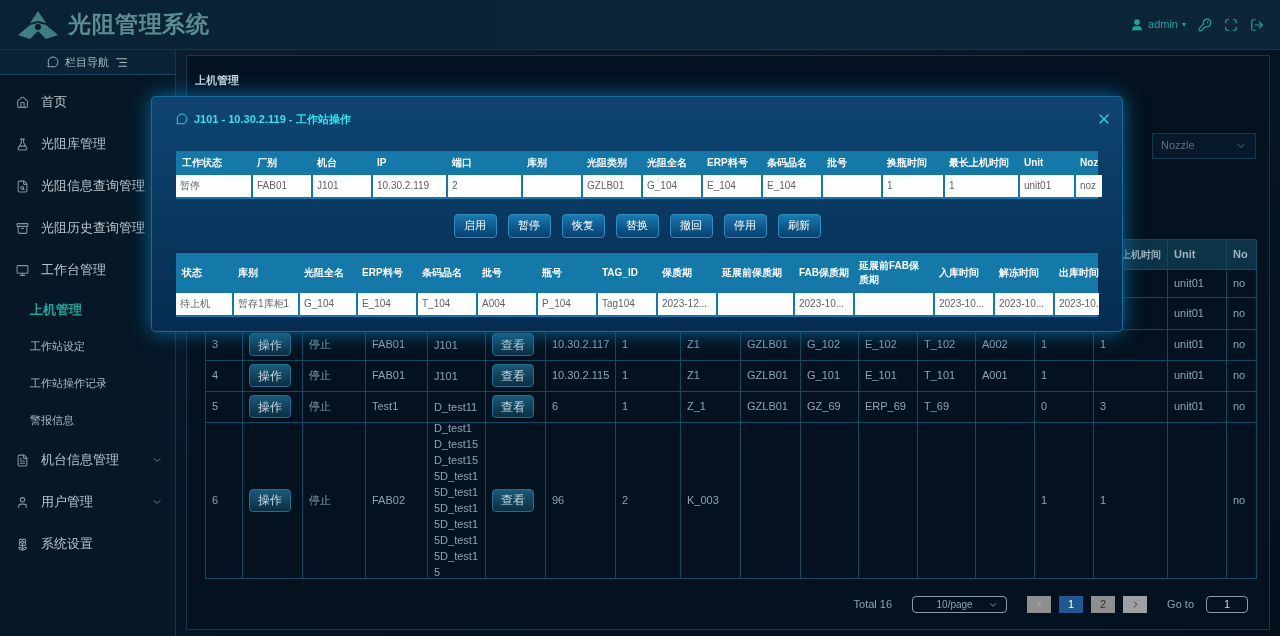  I want to click on table-cell: Z_1, so click(711, 407).